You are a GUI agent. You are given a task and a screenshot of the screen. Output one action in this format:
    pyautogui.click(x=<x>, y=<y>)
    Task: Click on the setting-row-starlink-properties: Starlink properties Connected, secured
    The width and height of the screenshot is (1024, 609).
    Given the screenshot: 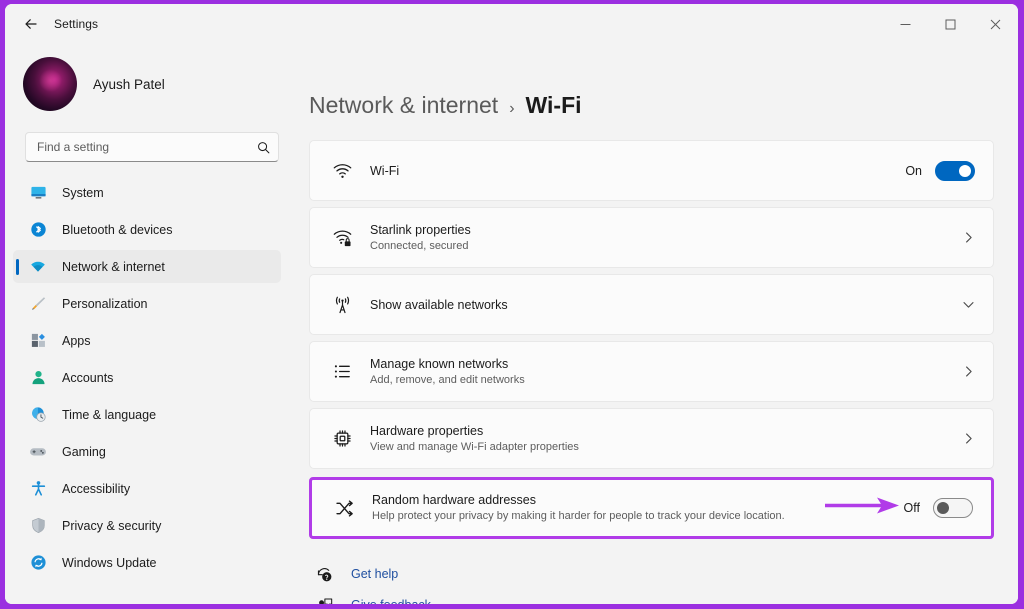 What is the action you would take?
    pyautogui.click(x=651, y=237)
    